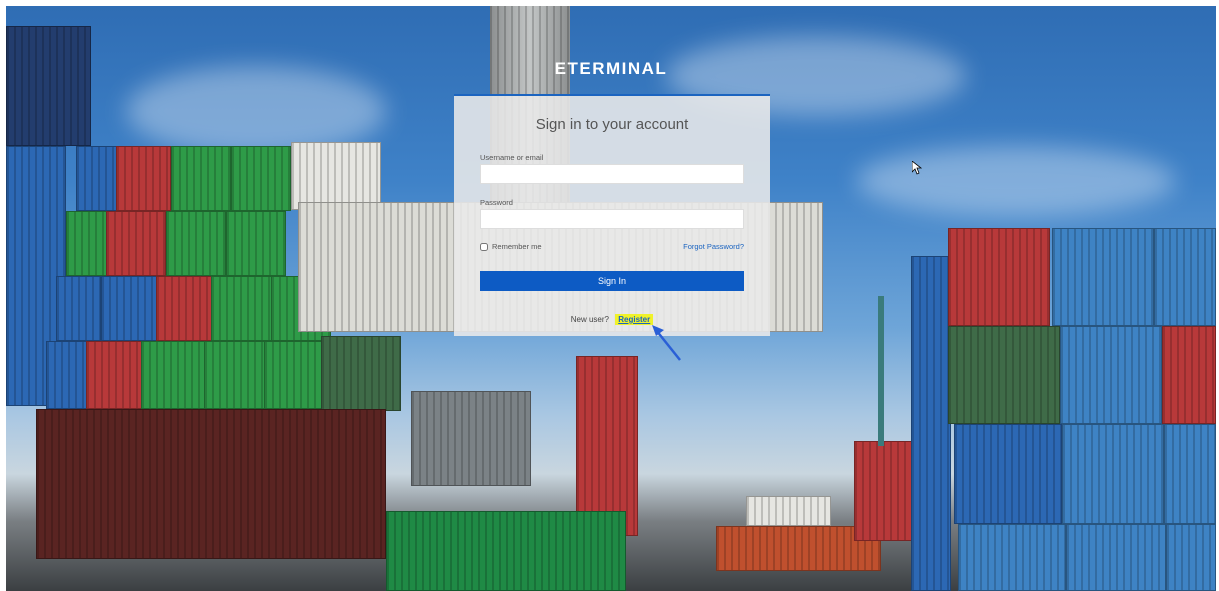  What do you see at coordinates (612, 319) in the screenshot?
I see `new-user-row: New user? Register` at bounding box center [612, 319].